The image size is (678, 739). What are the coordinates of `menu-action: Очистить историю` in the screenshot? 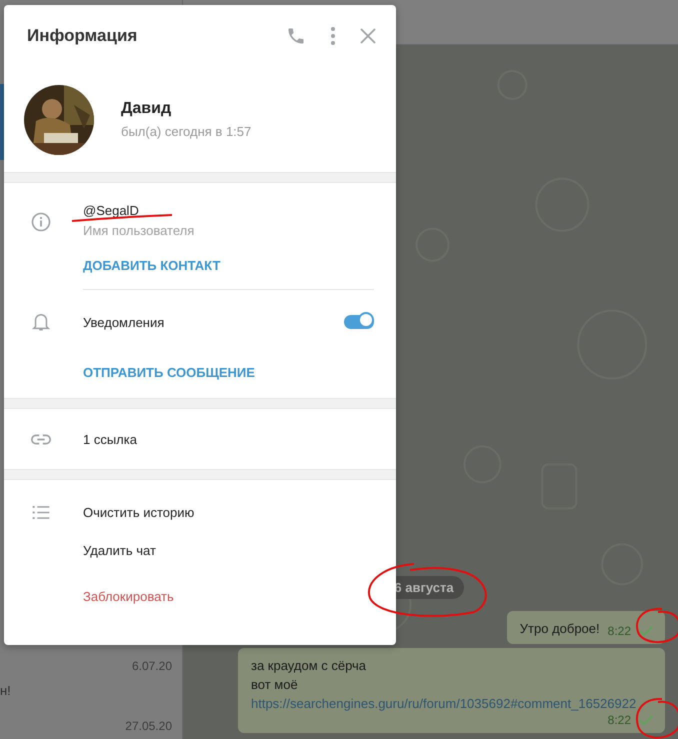 It's located at (138, 512).